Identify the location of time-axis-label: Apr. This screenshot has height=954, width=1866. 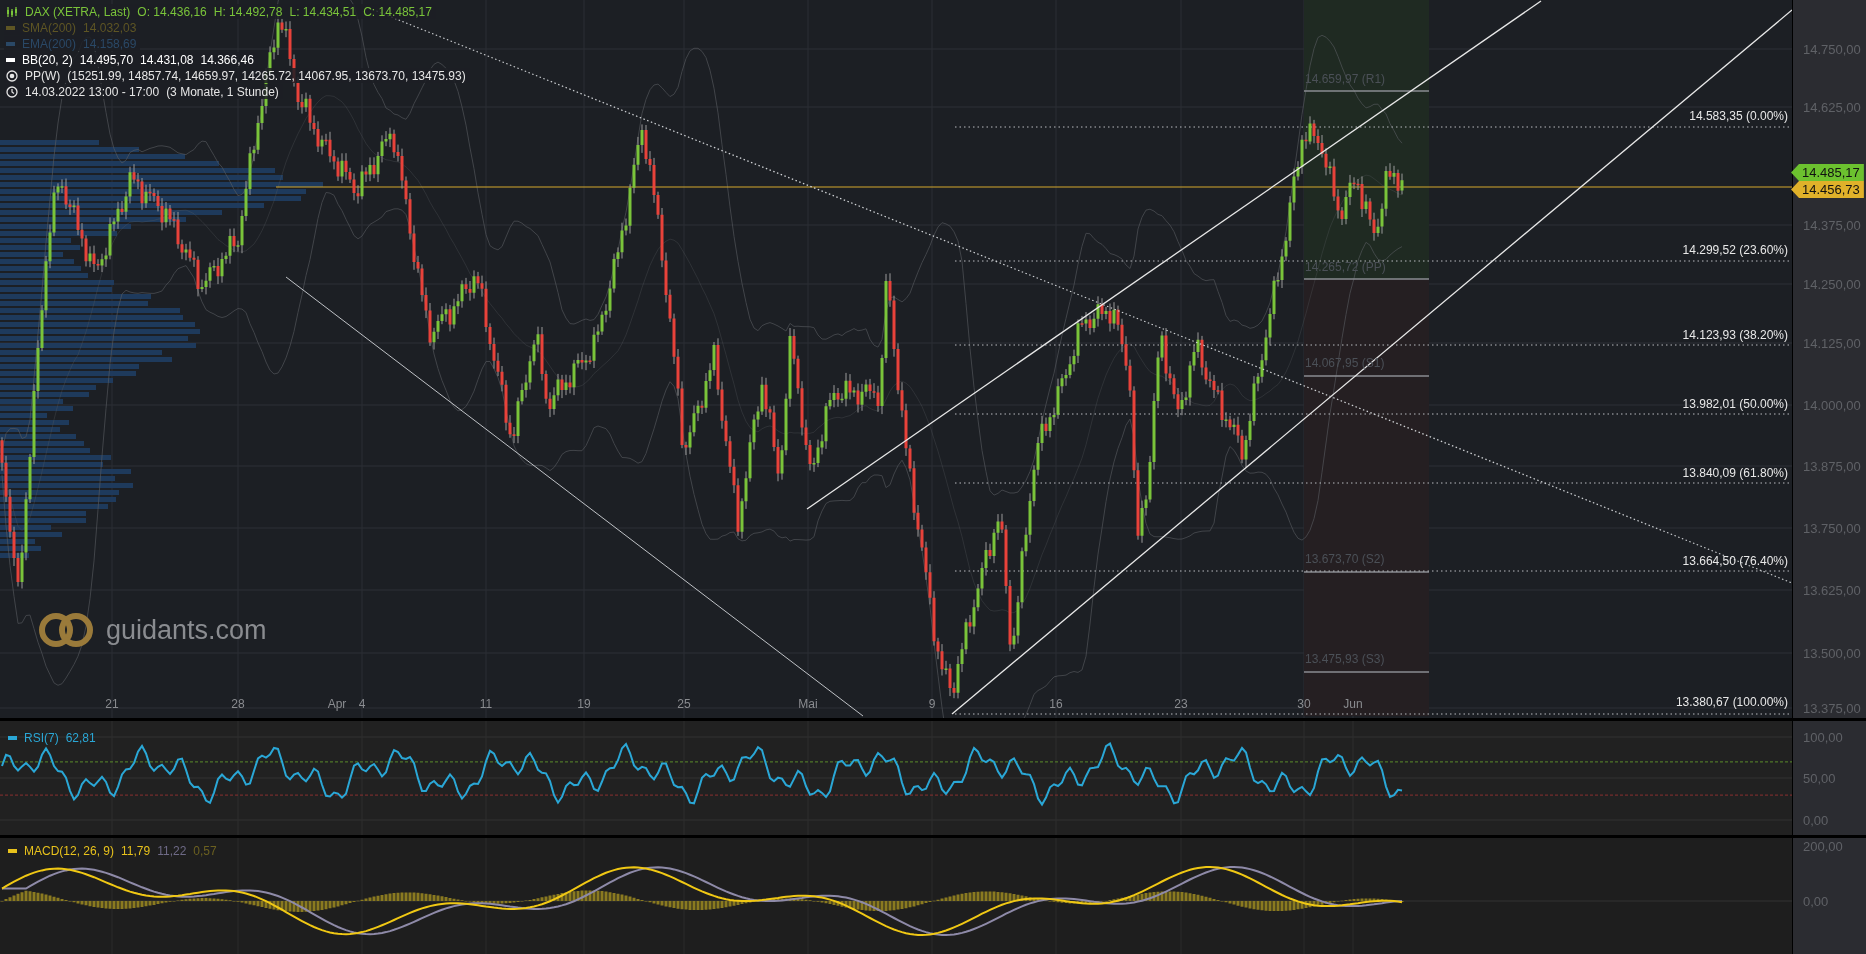
(337, 704).